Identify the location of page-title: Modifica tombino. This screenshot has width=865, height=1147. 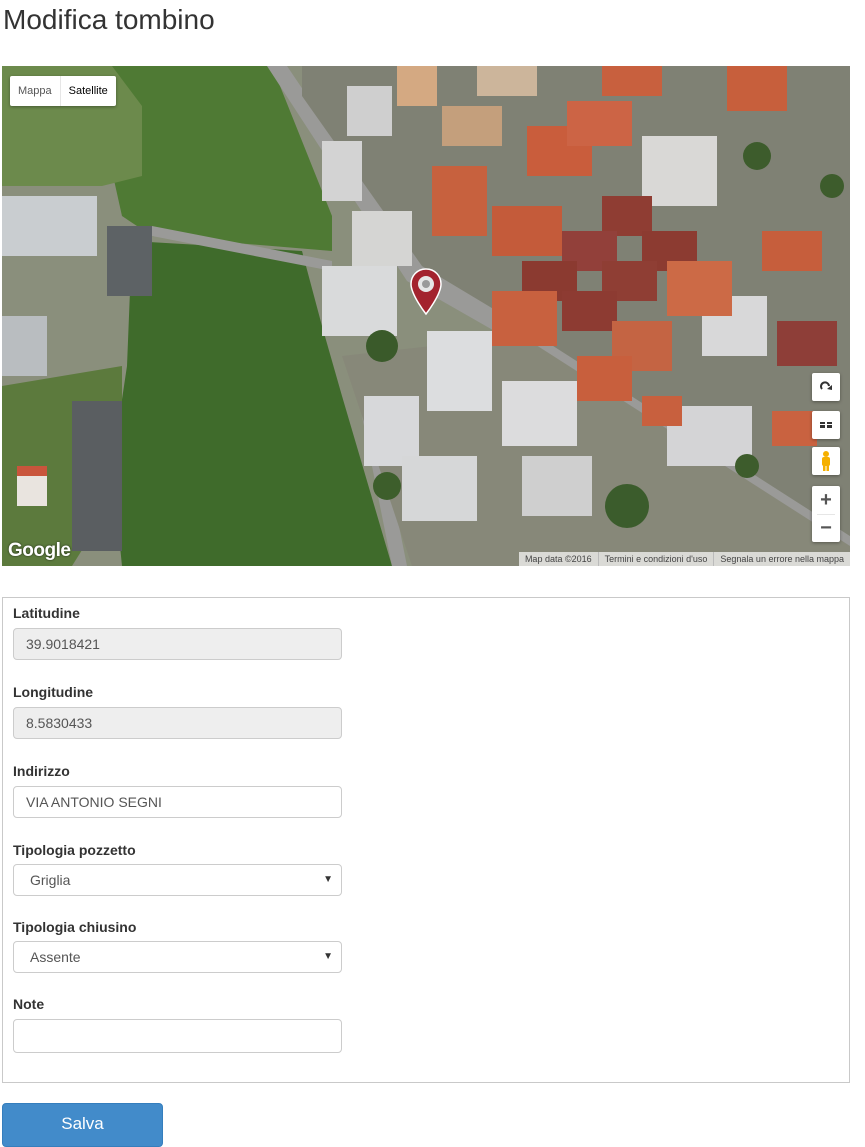
(109, 19).